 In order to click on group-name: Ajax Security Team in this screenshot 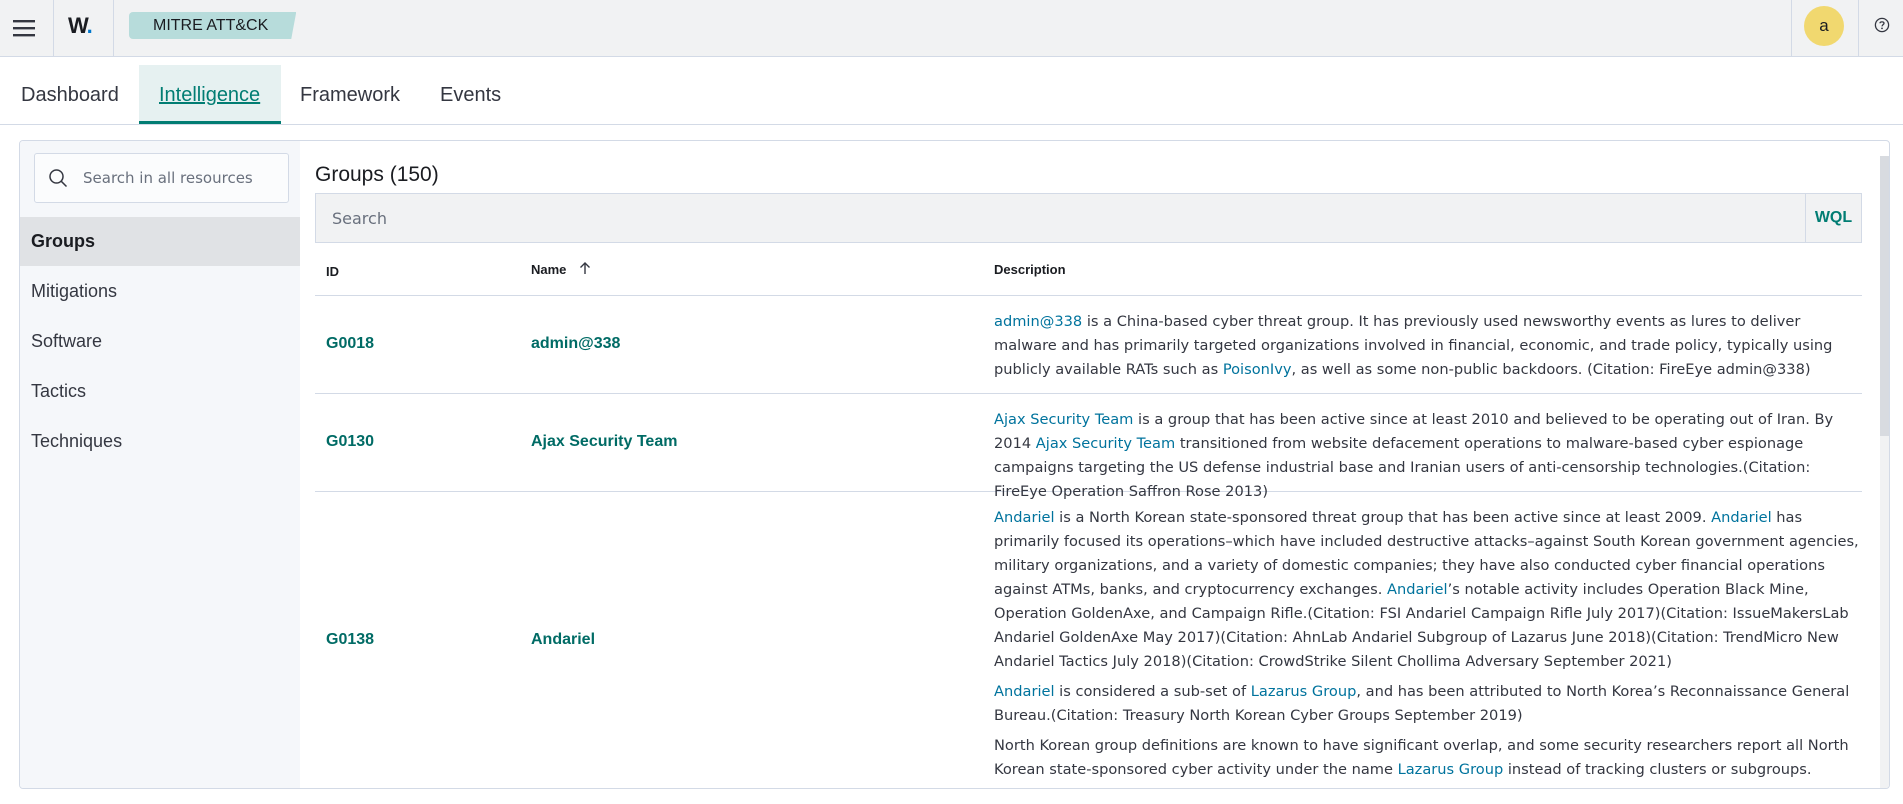, I will do `click(604, 442)`.